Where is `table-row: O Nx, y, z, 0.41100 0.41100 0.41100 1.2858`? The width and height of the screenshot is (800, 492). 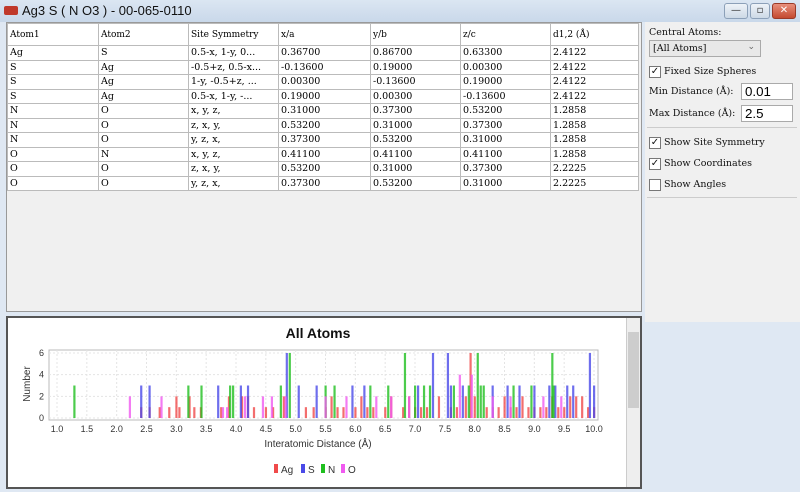 table-row: O Nx, y, z, 0.41100 0.41100 0.41100 1.2858 is located at coordinates (323, 154).